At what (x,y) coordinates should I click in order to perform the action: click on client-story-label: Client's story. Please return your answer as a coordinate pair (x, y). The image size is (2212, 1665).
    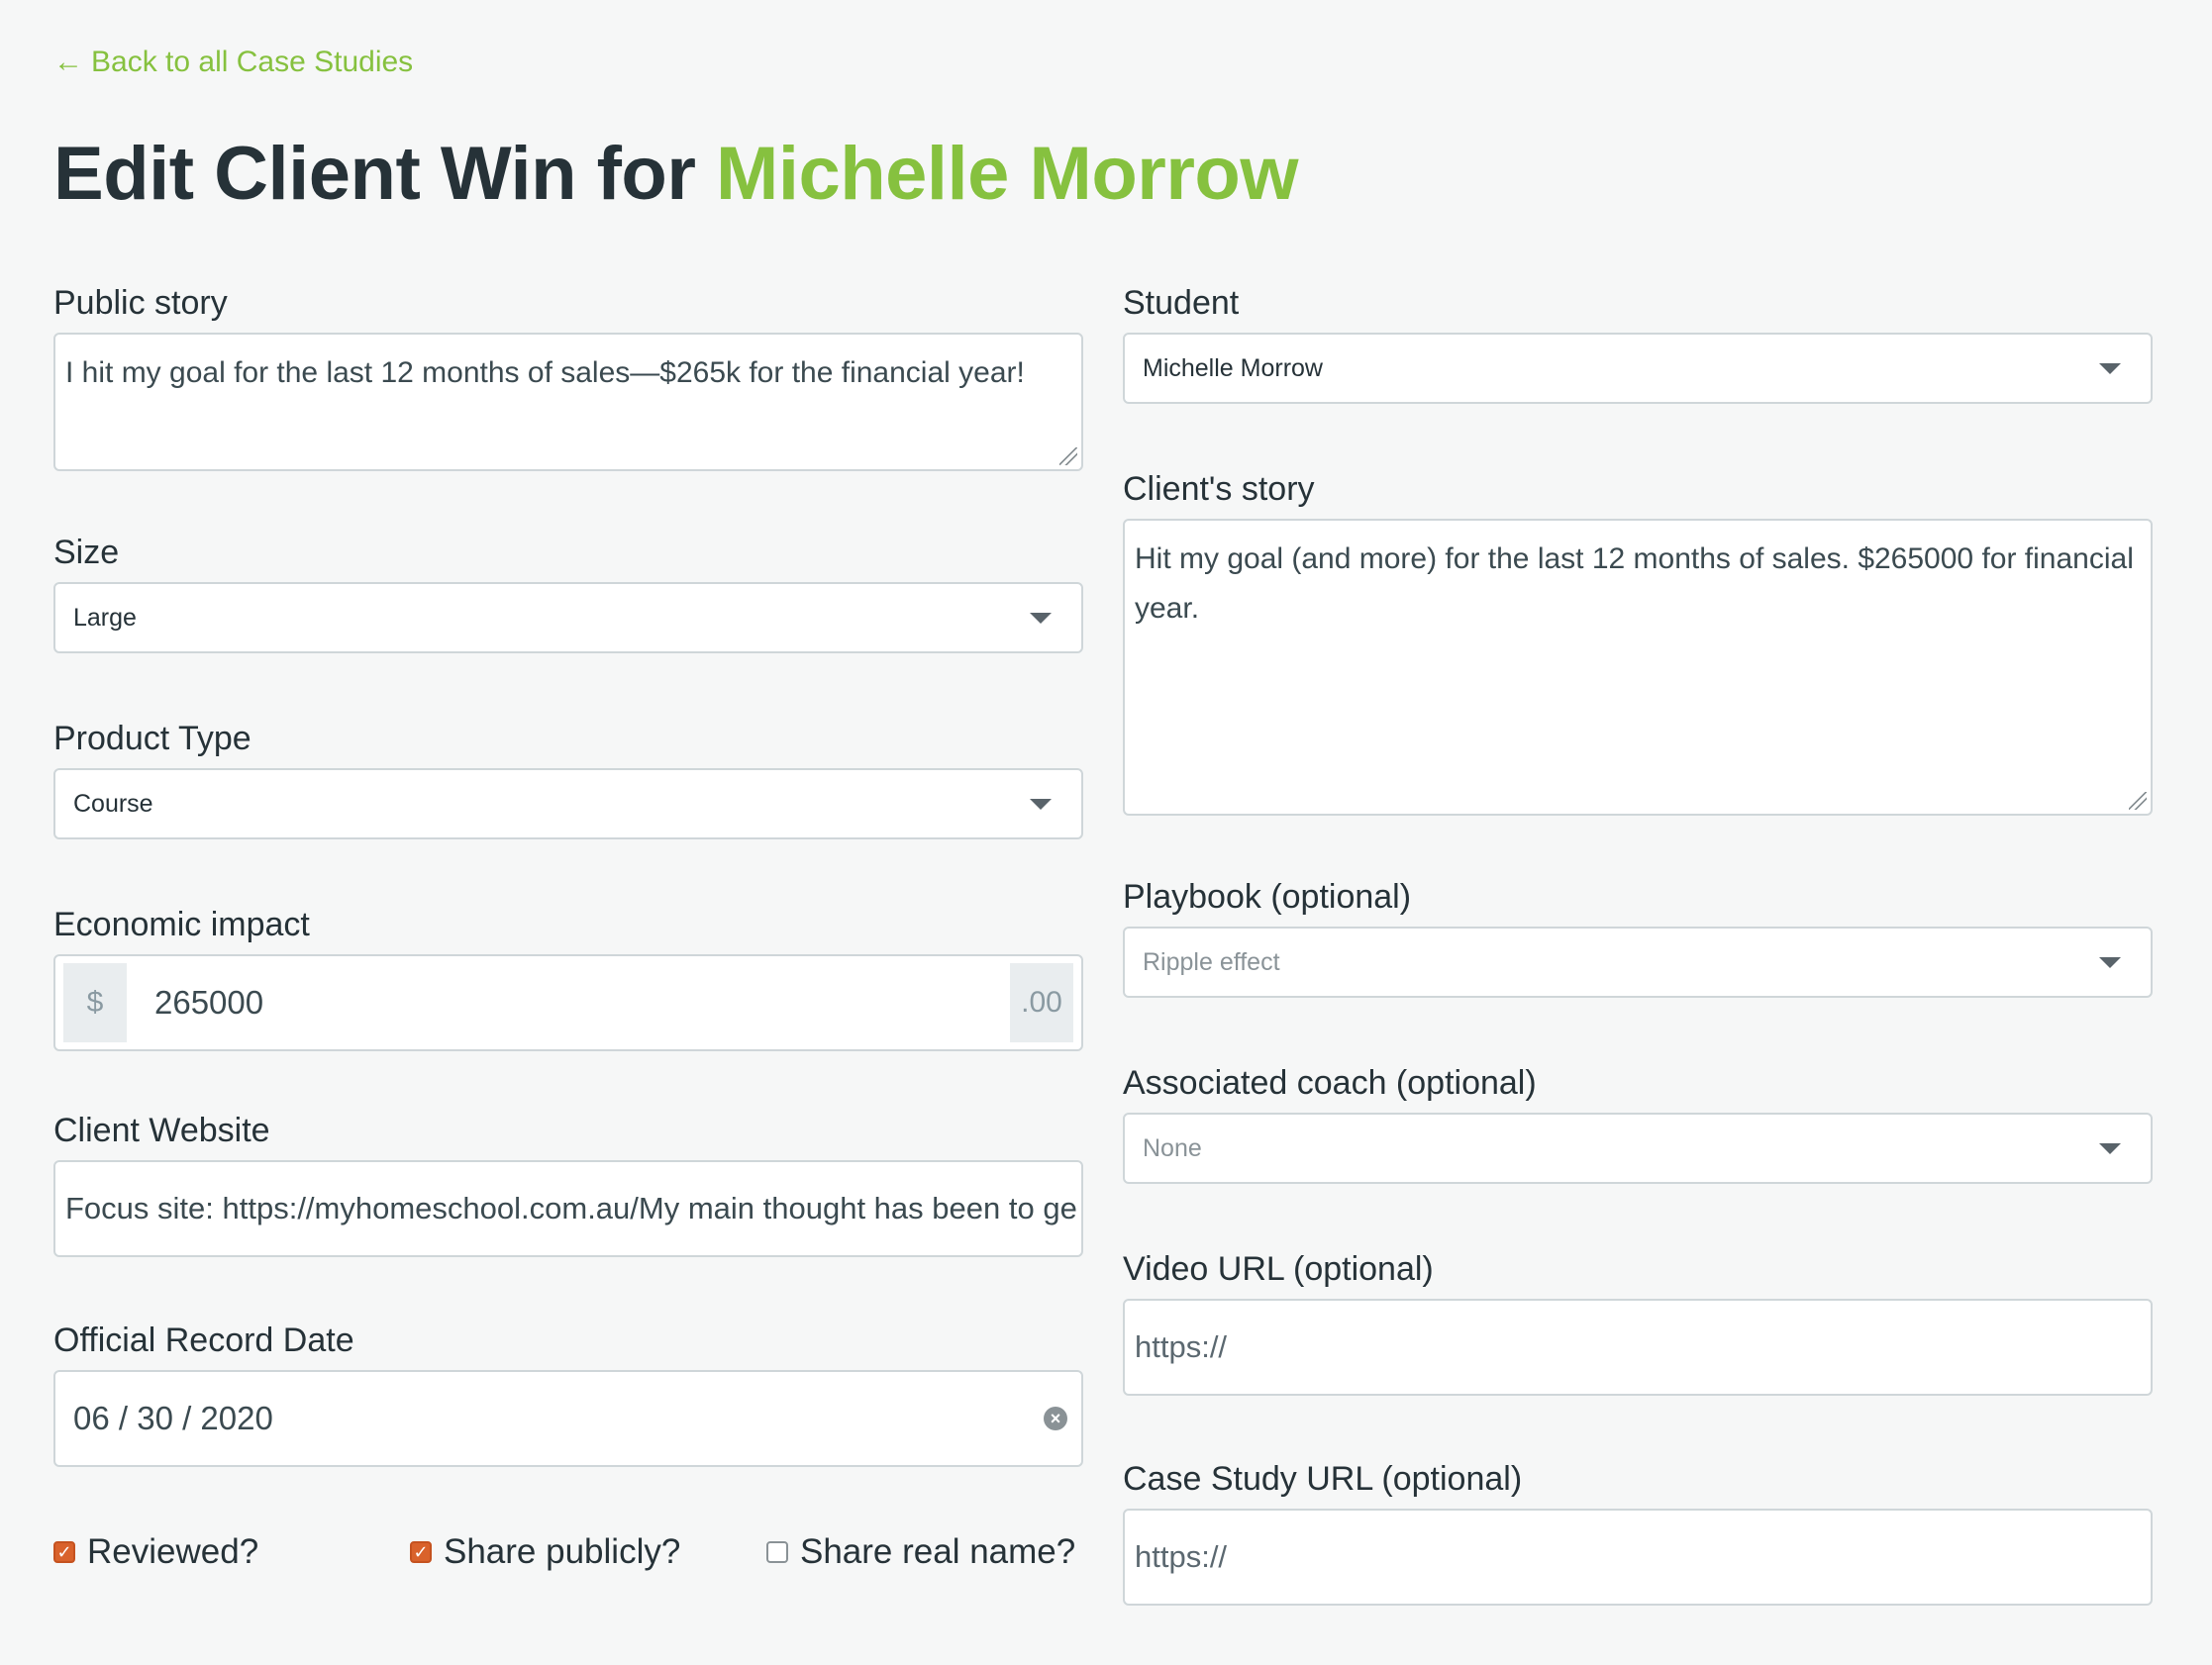
    Looking at the image, I should click on (1219, 489).